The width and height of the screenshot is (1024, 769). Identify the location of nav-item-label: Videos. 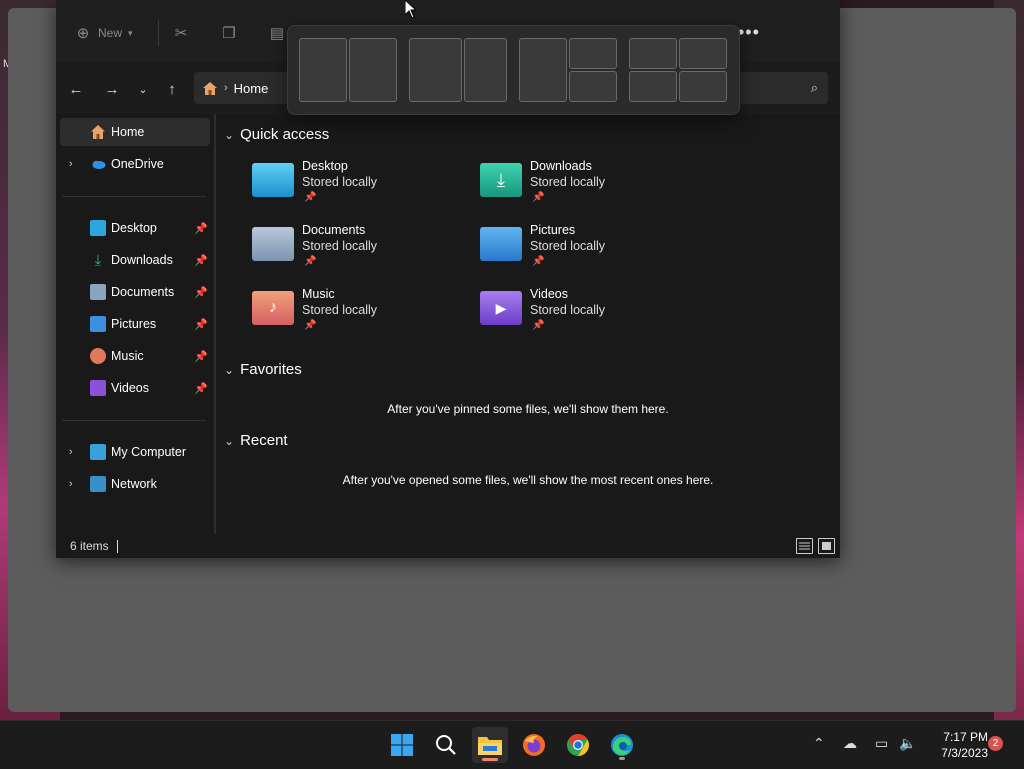
(130, 388).